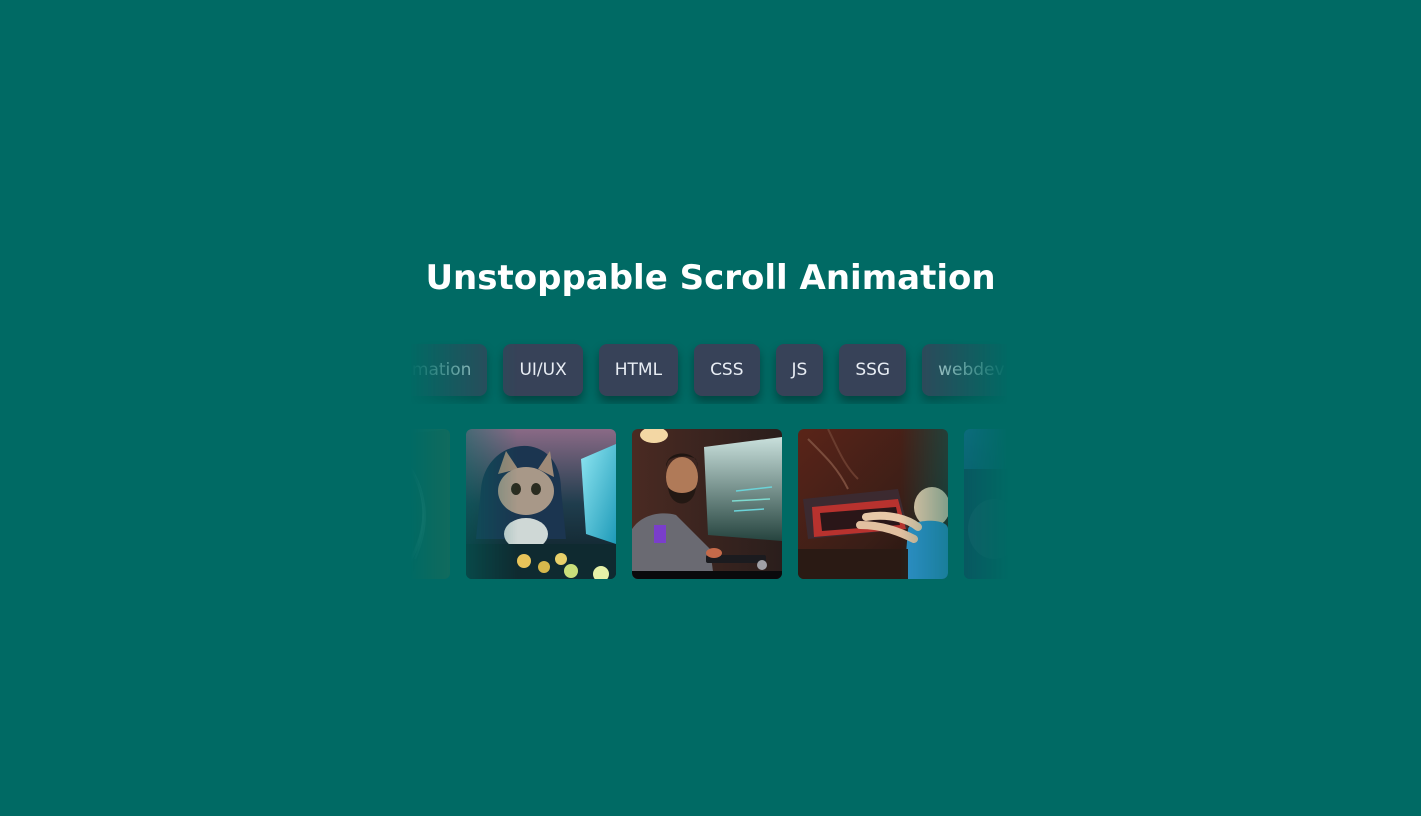 This screenshot has height=816, width=1421. Describe the element at coordinates (430, 504) in the screenshot. I see `leaf-image` at that location.